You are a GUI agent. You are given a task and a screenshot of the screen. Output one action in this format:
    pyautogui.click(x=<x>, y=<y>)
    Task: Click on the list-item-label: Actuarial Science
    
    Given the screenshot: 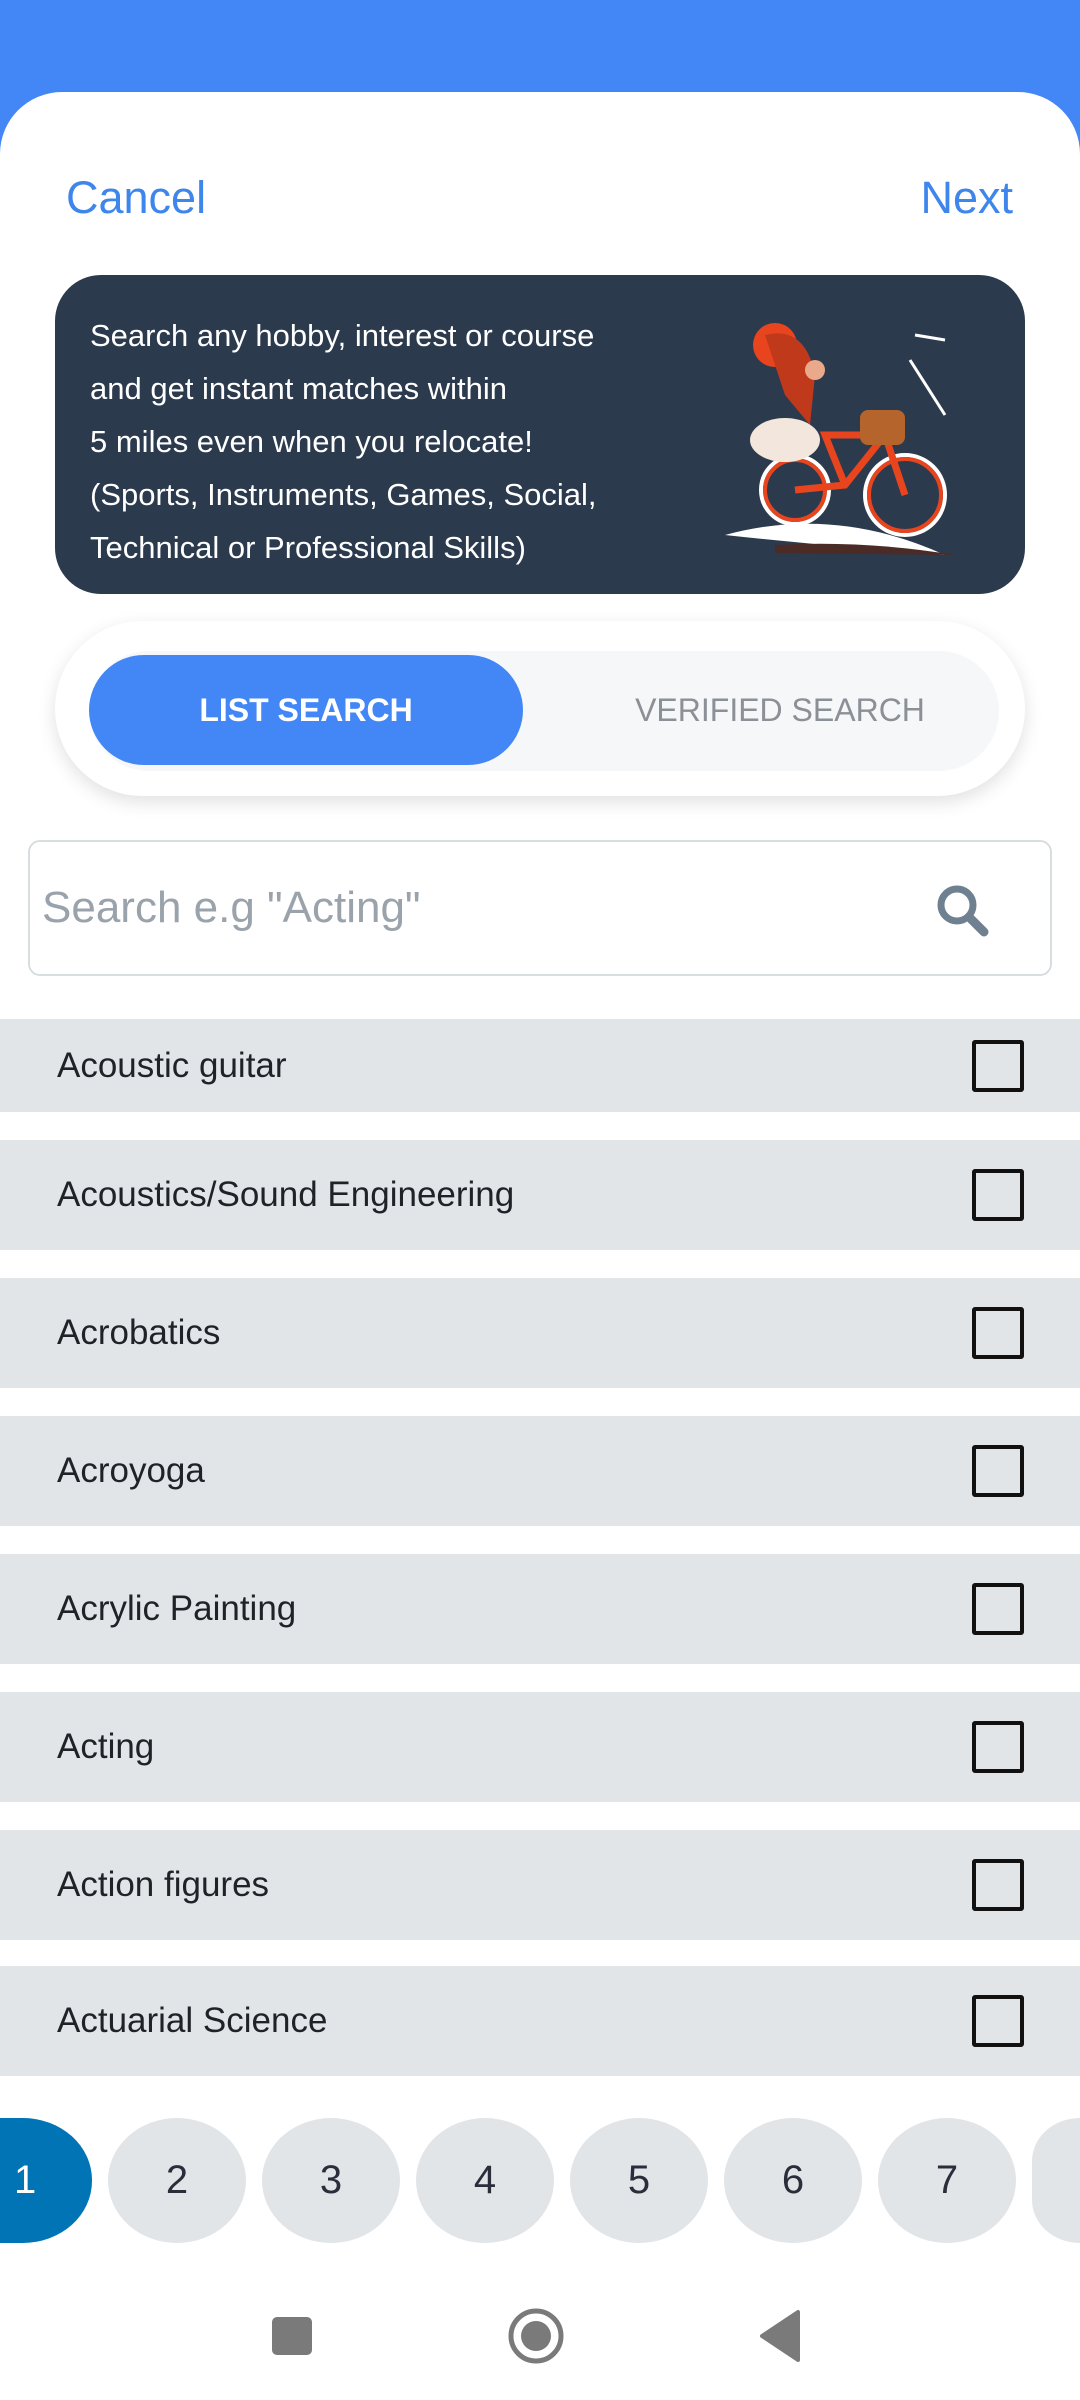 What is the action you would take?
    pyautogui.click(x=192, y=2020)
    